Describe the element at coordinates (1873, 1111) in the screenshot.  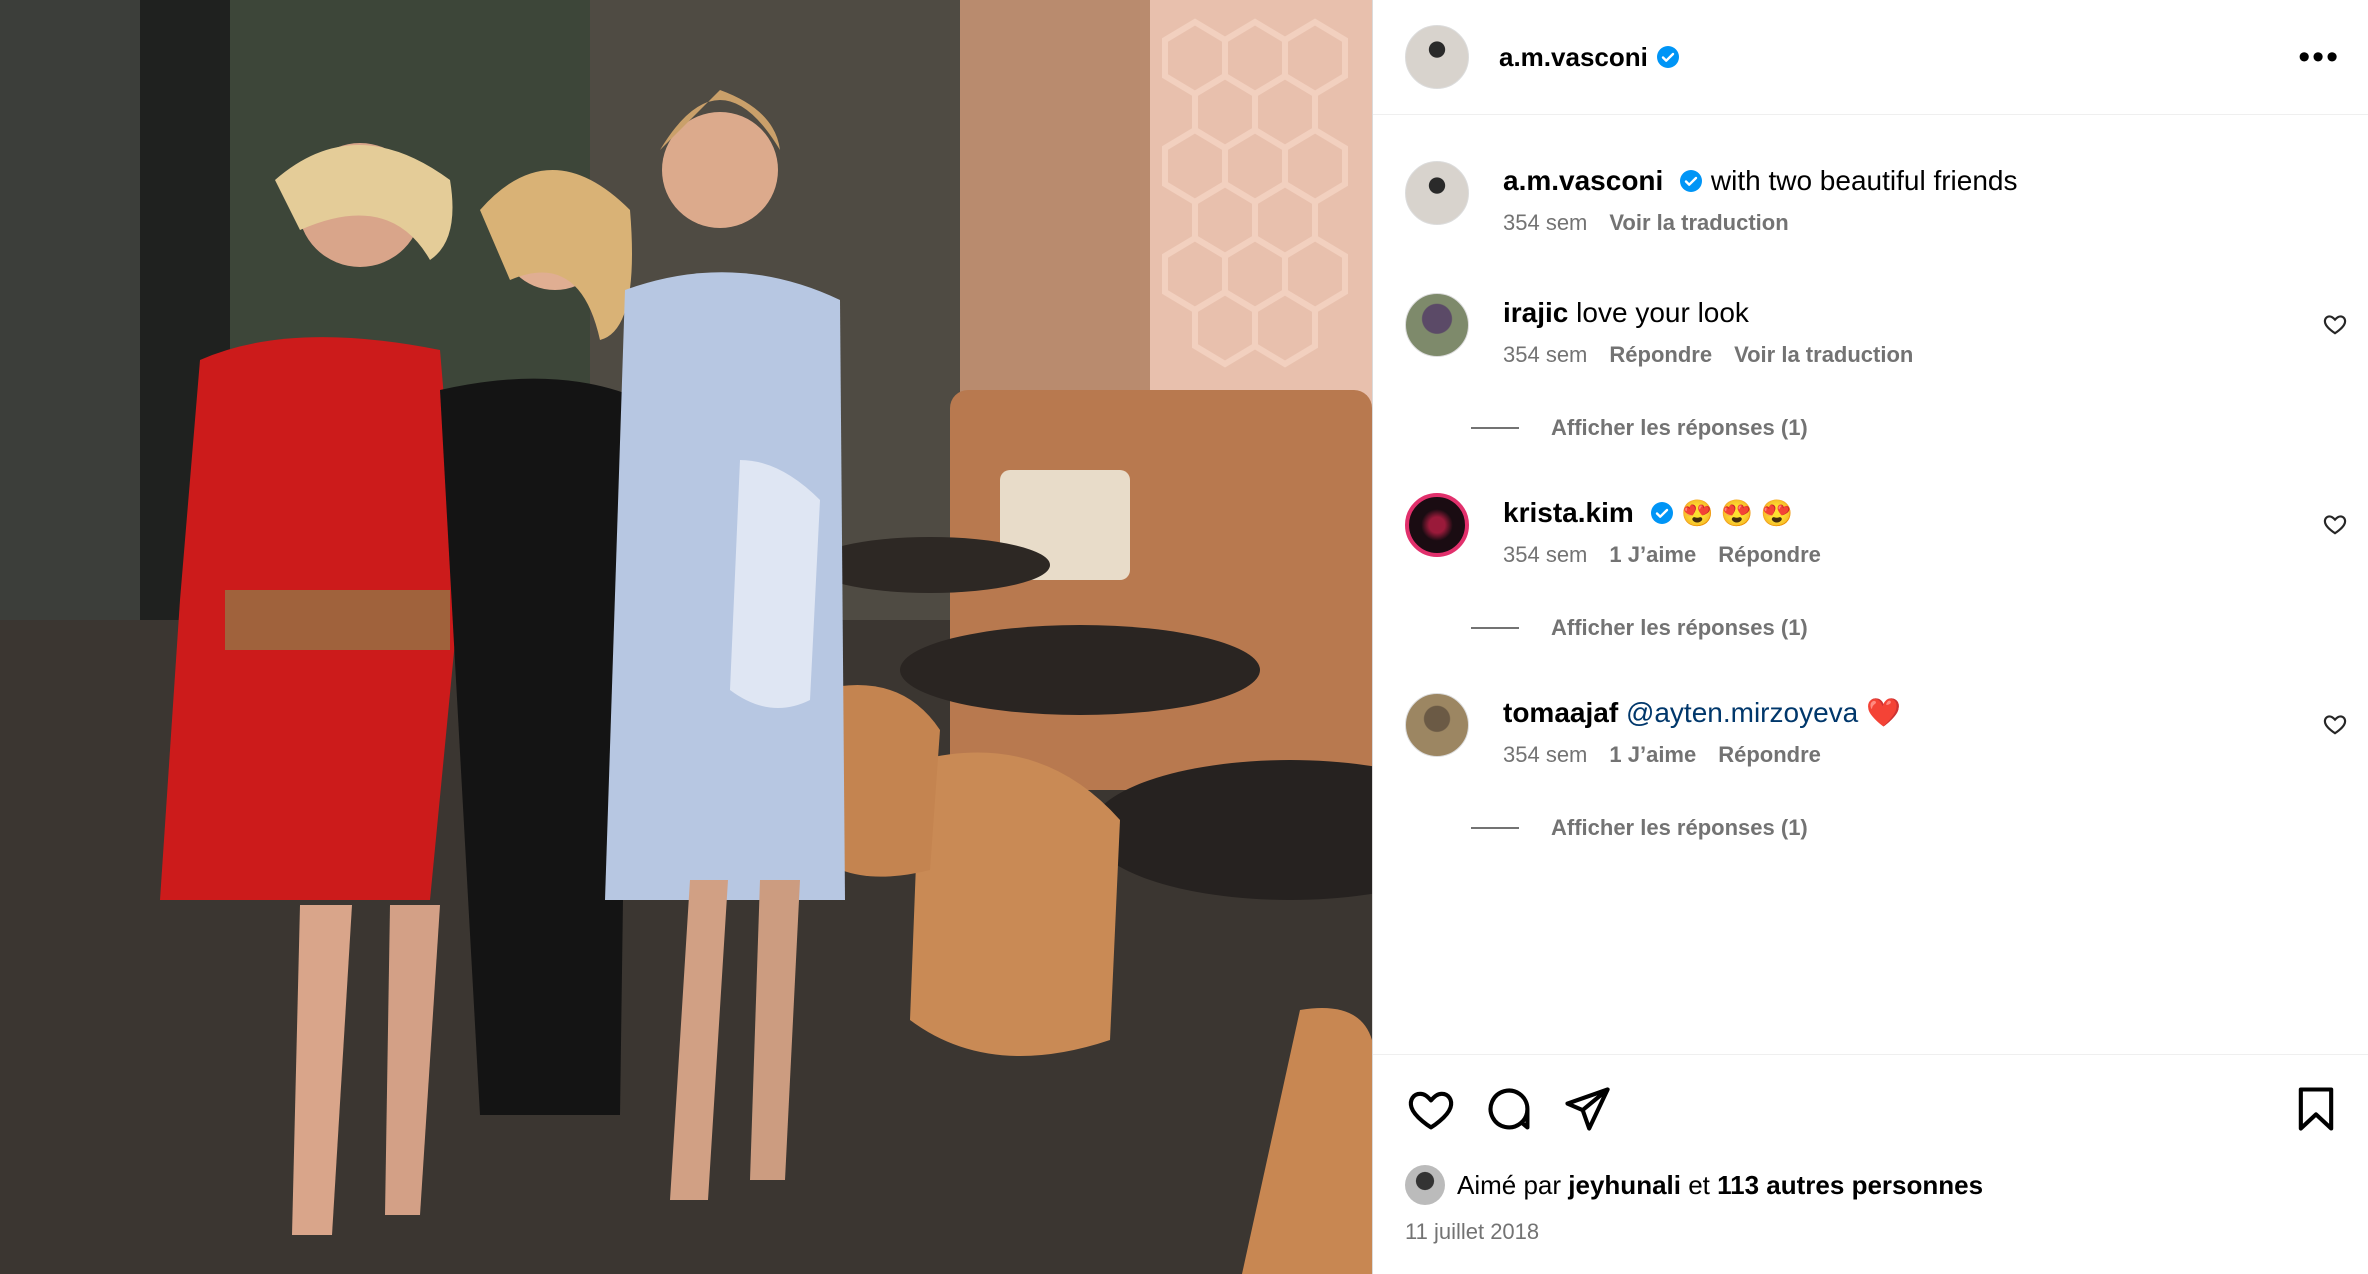
I see `action-icons-row` at that location.